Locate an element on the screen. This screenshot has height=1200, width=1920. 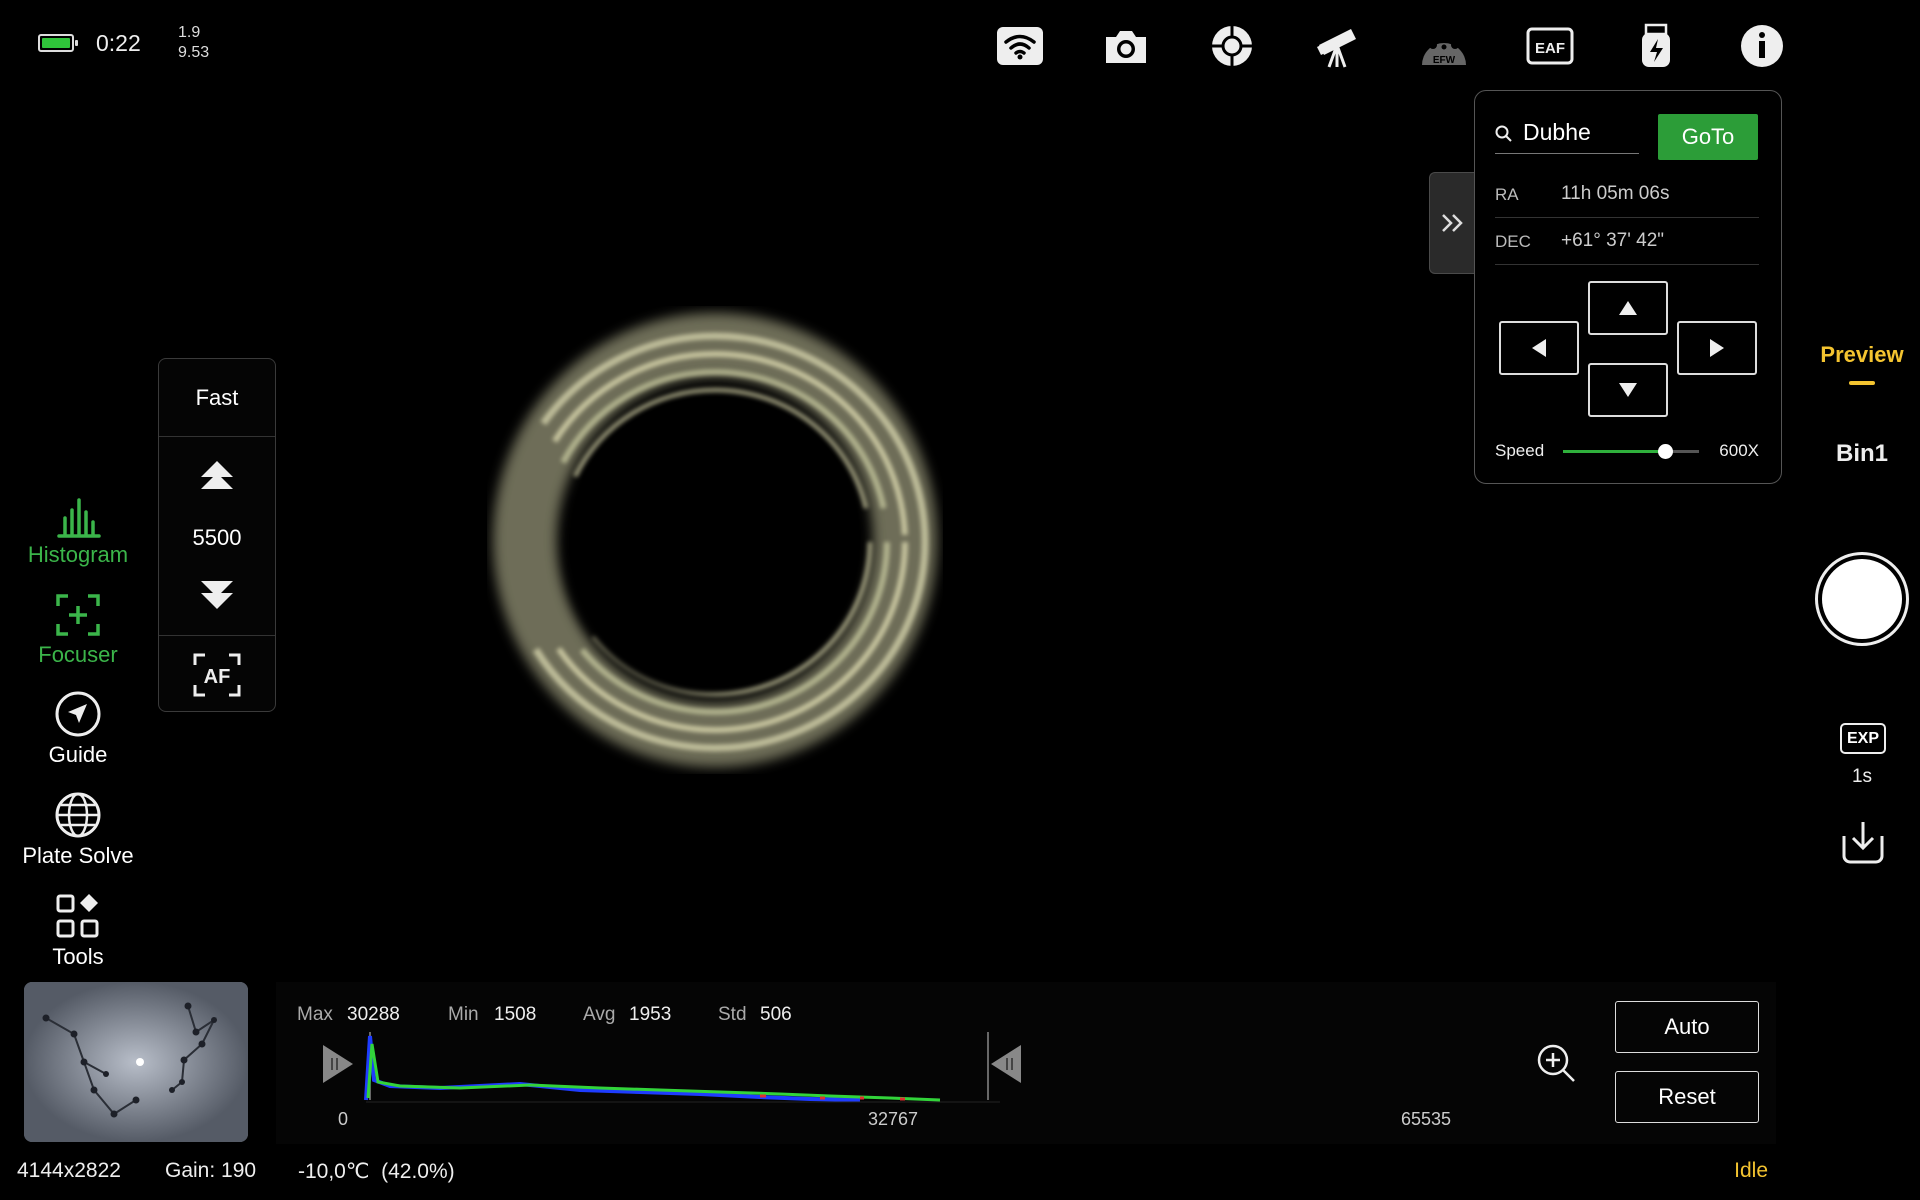
triangle-up-icon is located at coordinates (1628, 308).